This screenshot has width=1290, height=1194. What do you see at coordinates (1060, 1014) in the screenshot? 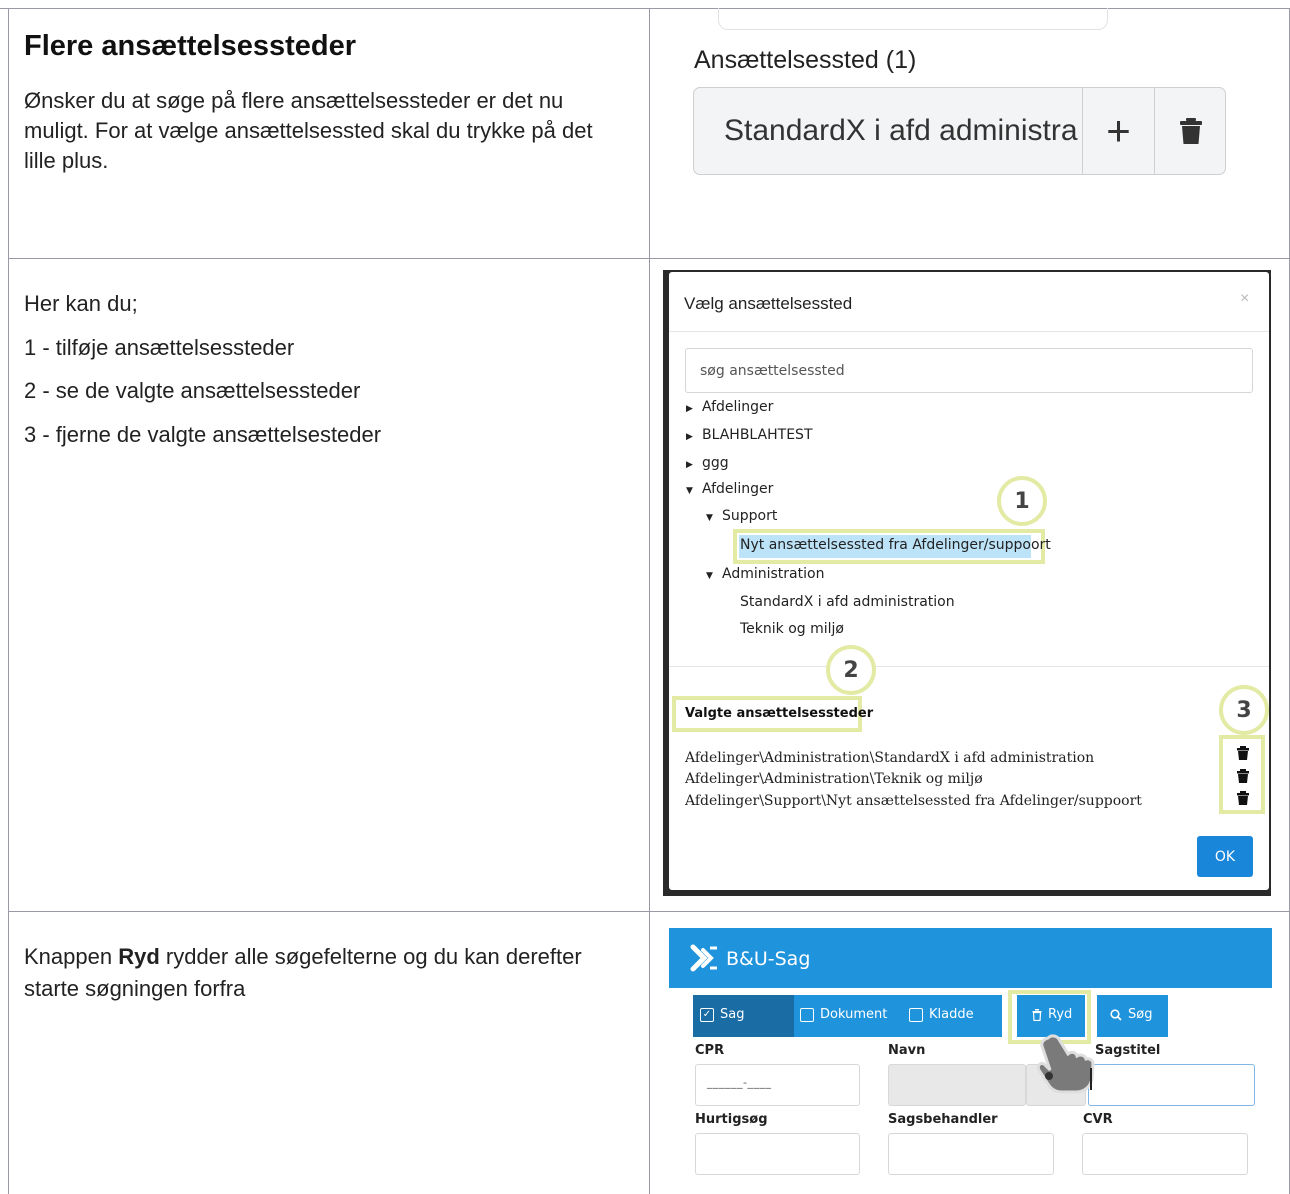
I see `ryd-label: Ryd` at bounding box center [1060, 1014].